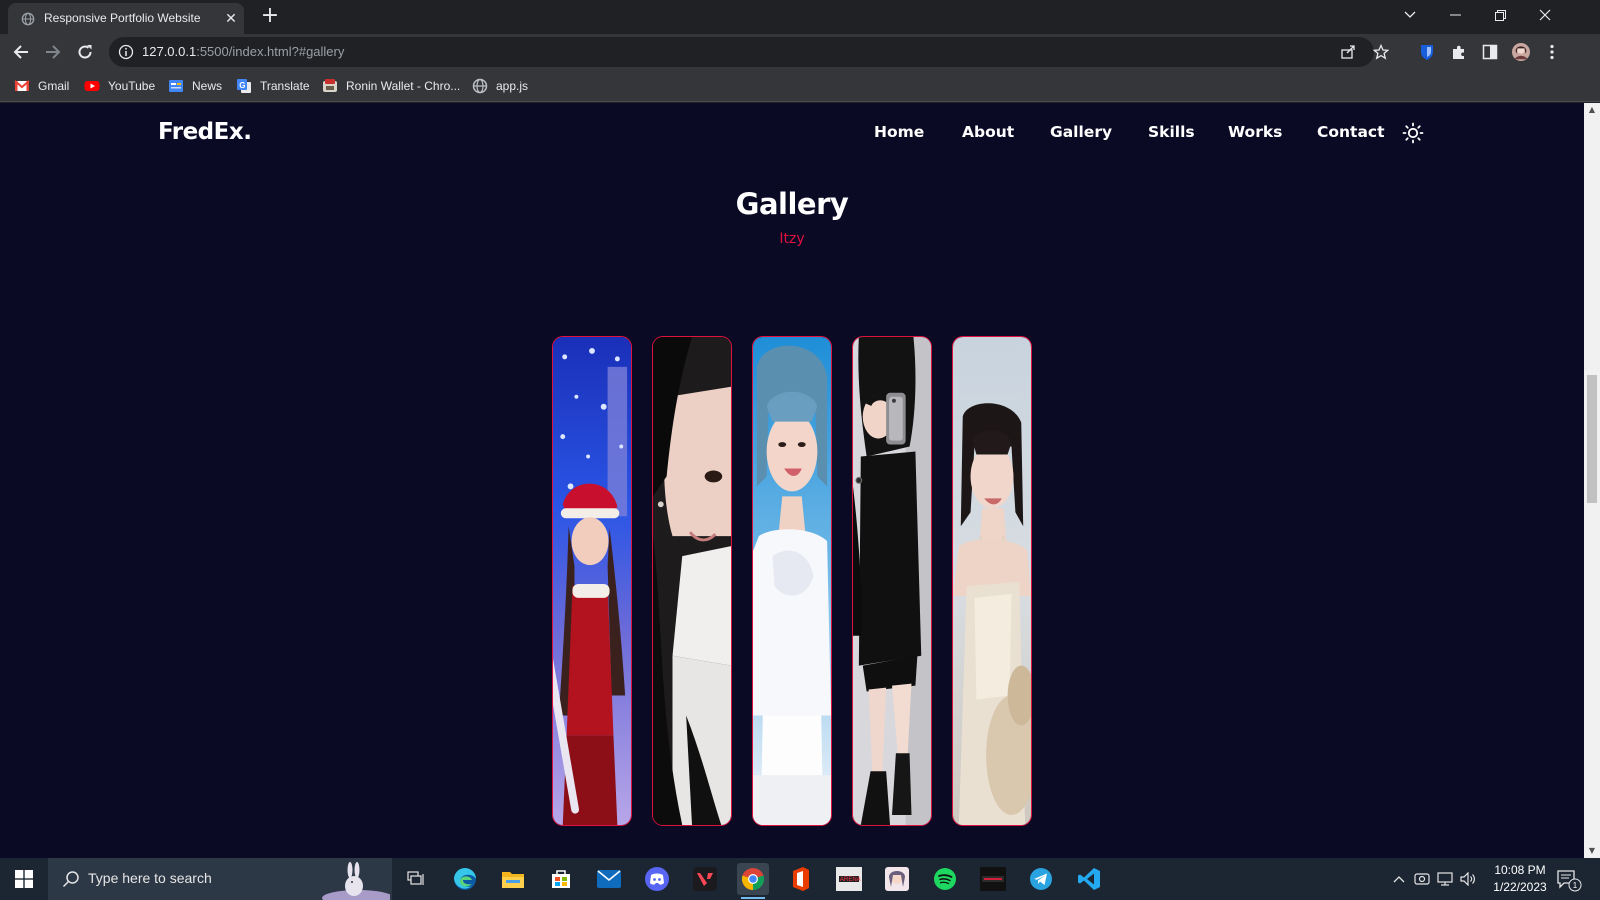 This screenshot has width=1600, height=900. I want to click on site-logo: FredEx., so click(205, 132).